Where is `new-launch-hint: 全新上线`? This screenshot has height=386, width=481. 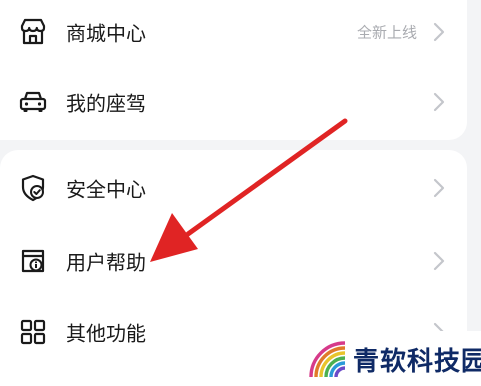 new-launch-hint: 全新上线 is located at coordinates (386, 32).